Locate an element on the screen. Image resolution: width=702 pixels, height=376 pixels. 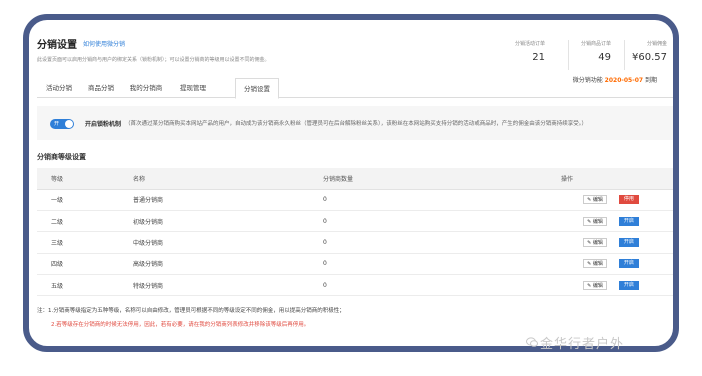
table-row: 二级 初级分销商 0 ✎ 编辑 开启 is located at coordinates (355, 221).